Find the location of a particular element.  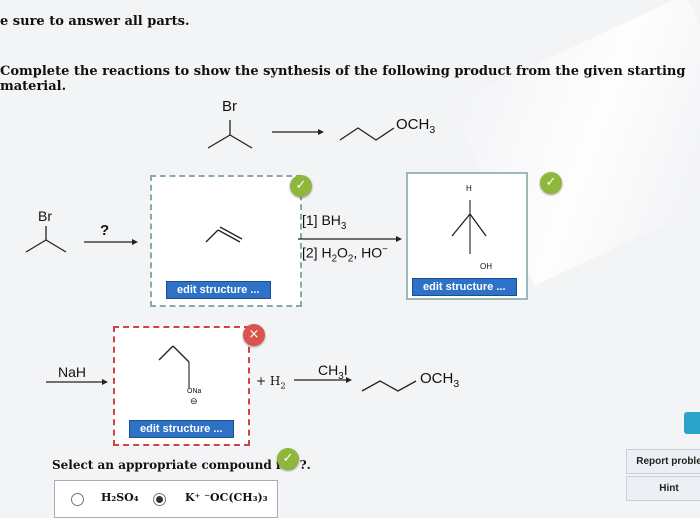

report-problem-button: Report proble is located at coordinates (663, 461).